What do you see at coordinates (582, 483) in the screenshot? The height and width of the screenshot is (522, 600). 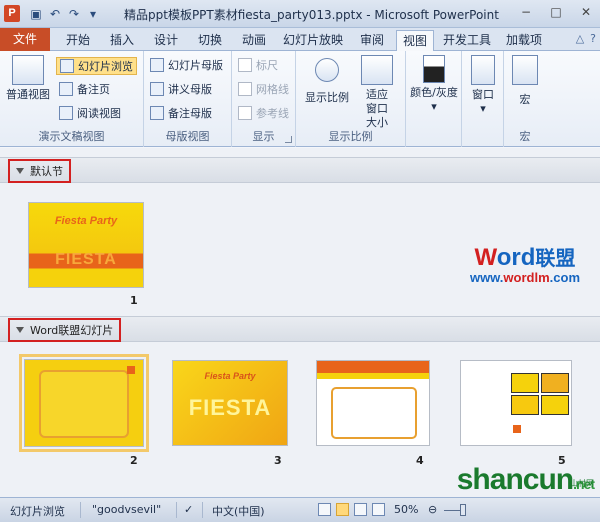 I see `shancun-watermark-sub: 山村网` at bounding box center [582, 483].